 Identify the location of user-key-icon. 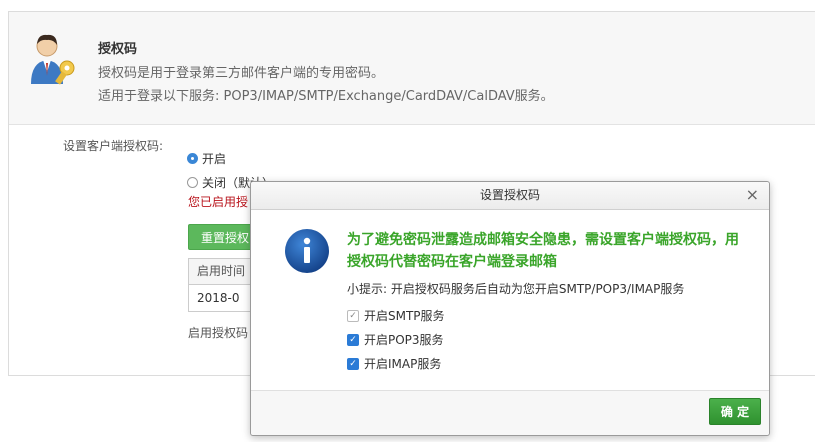
(53, 59).